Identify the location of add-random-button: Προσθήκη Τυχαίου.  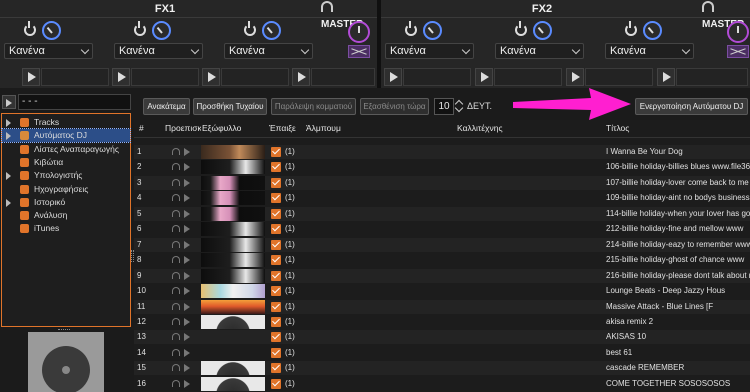
(230, 106).